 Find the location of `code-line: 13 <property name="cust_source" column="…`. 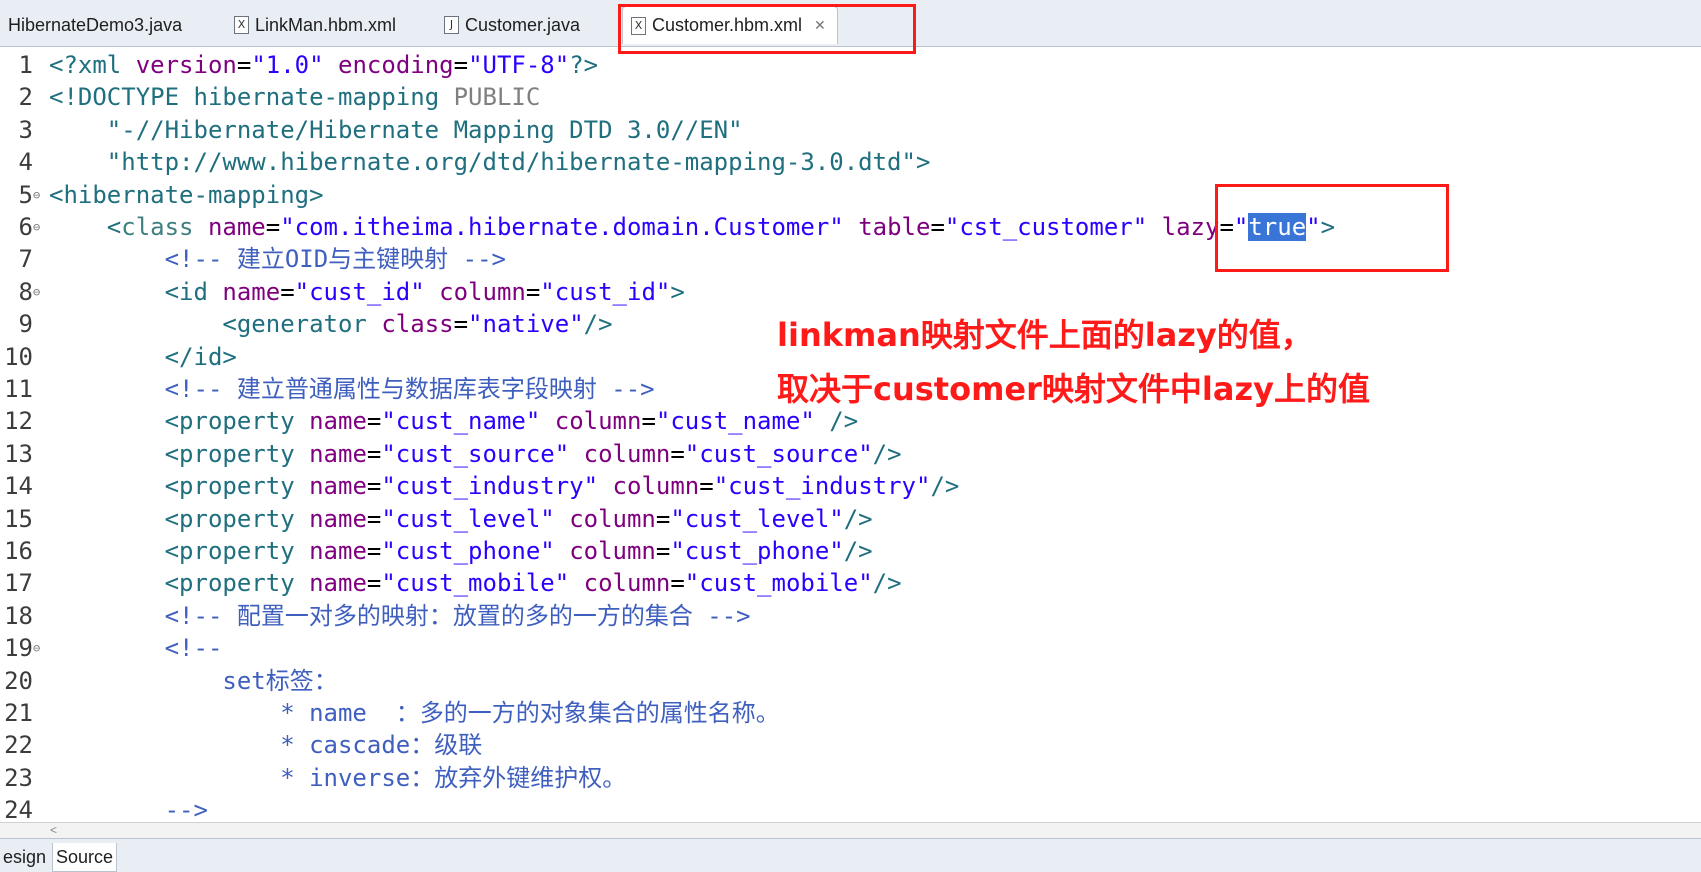

code-line: 13 <property name="cust_source" column="… is located at coordinates (850, 454).